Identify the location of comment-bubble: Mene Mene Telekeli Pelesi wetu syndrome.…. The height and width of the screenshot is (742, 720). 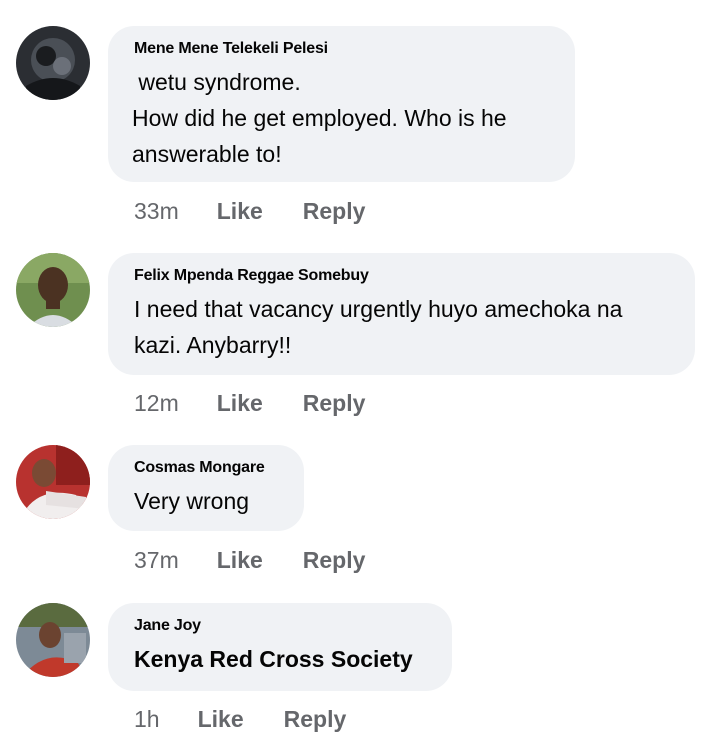
(341, 104).